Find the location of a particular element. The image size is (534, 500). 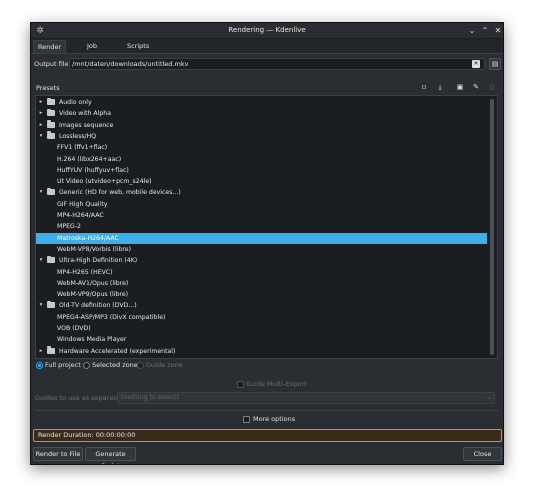

guides-separator-select: (nothing to select) ⌄ is located at coordinates (306, 398).